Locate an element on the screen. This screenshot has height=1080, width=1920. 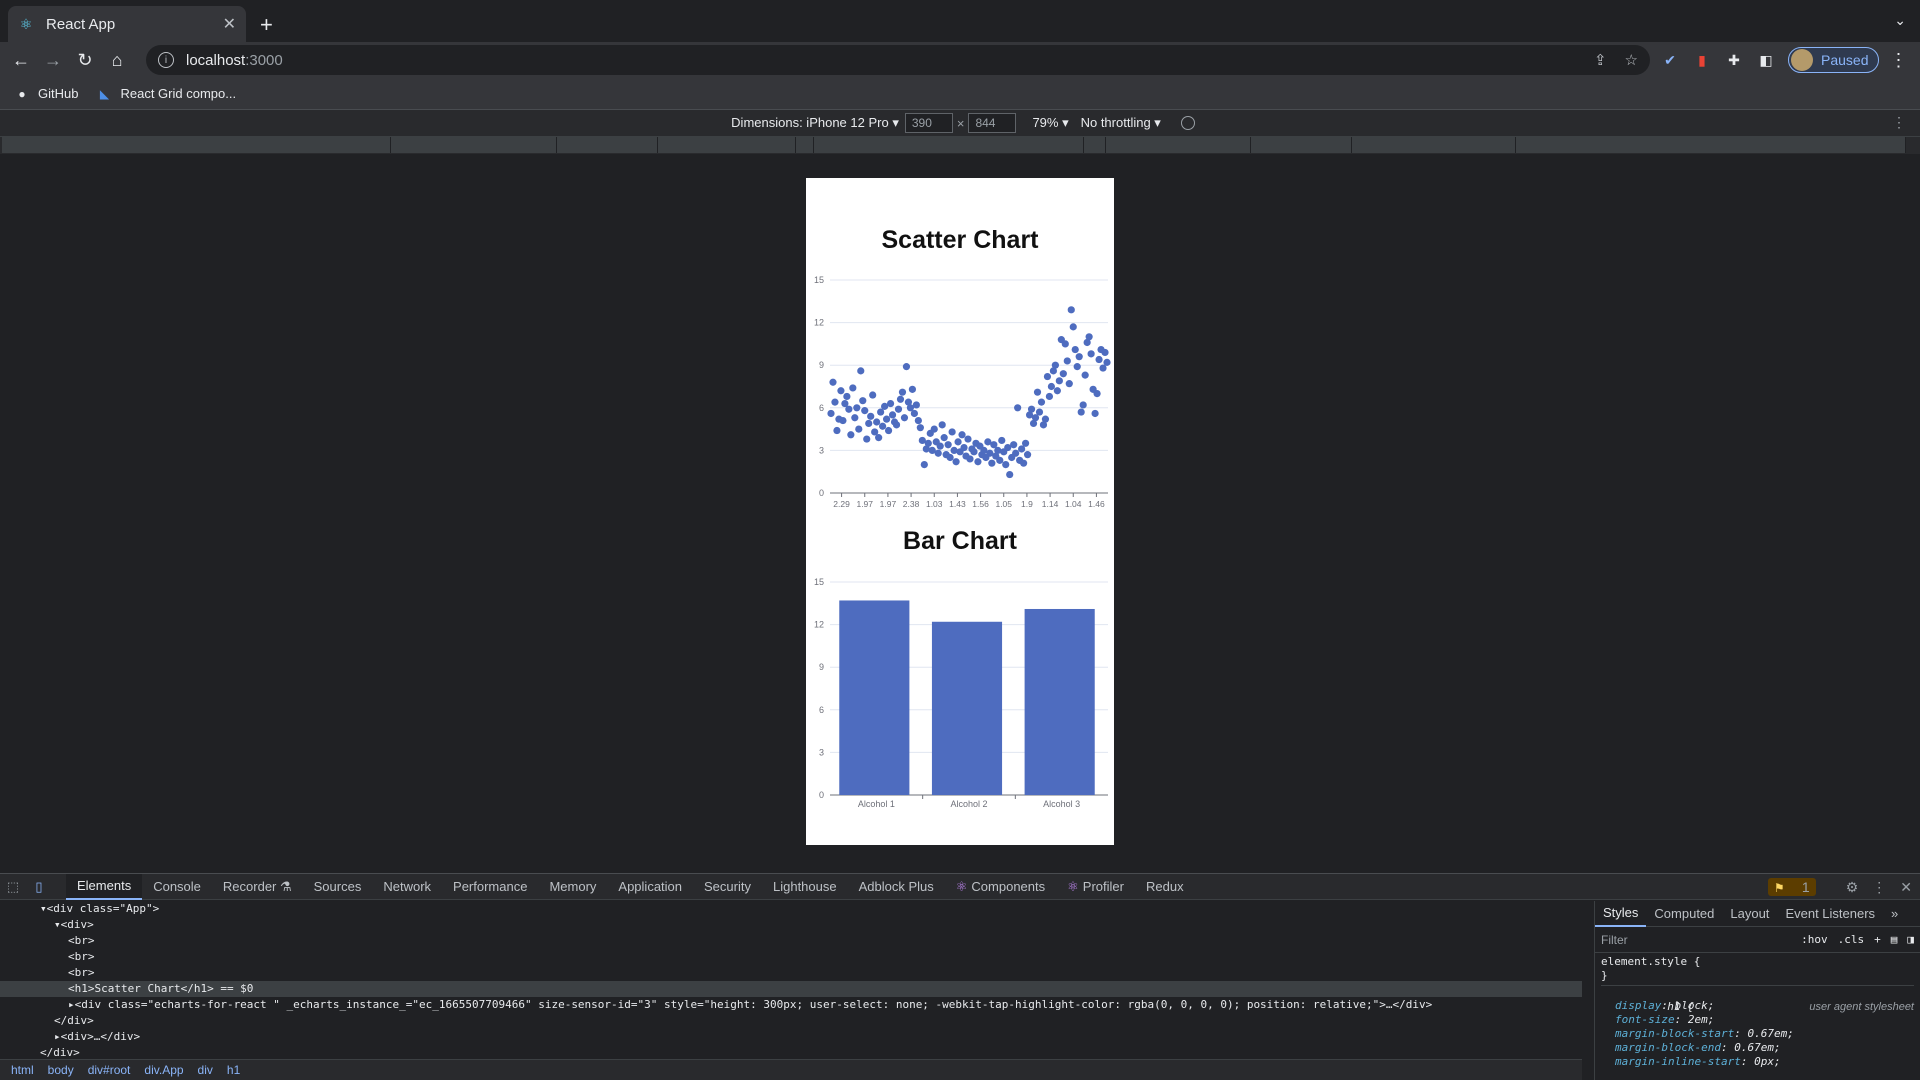
devtools-tab: Redux is located at coordinates (1165, 887).